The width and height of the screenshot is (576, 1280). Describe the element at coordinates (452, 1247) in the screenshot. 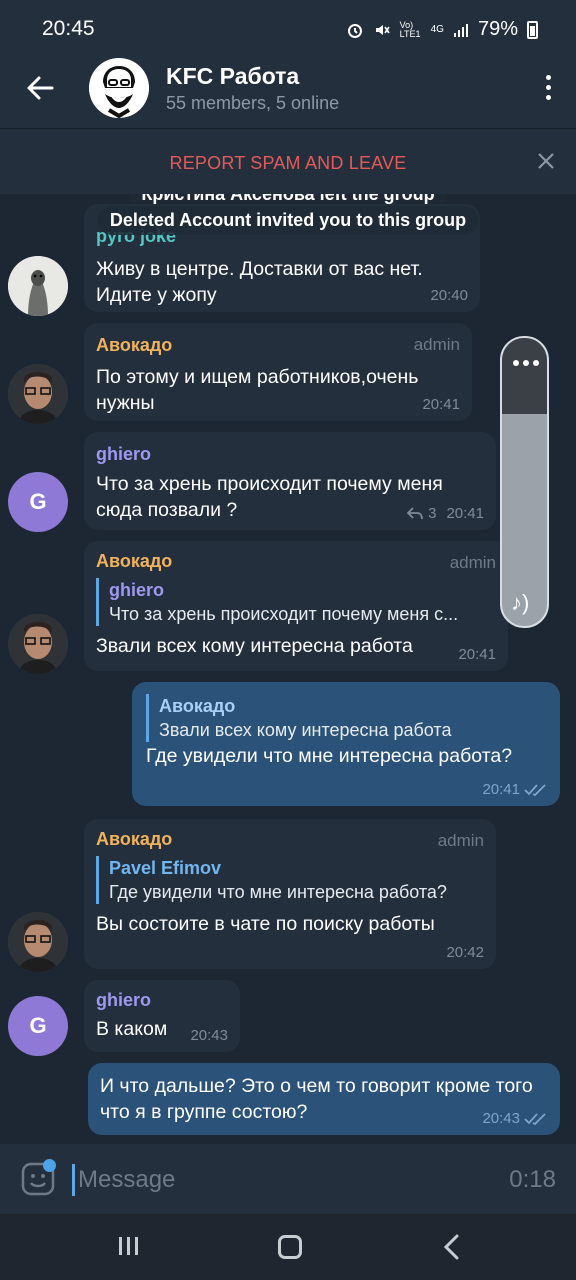

I see `nav-back-icon` at that location.